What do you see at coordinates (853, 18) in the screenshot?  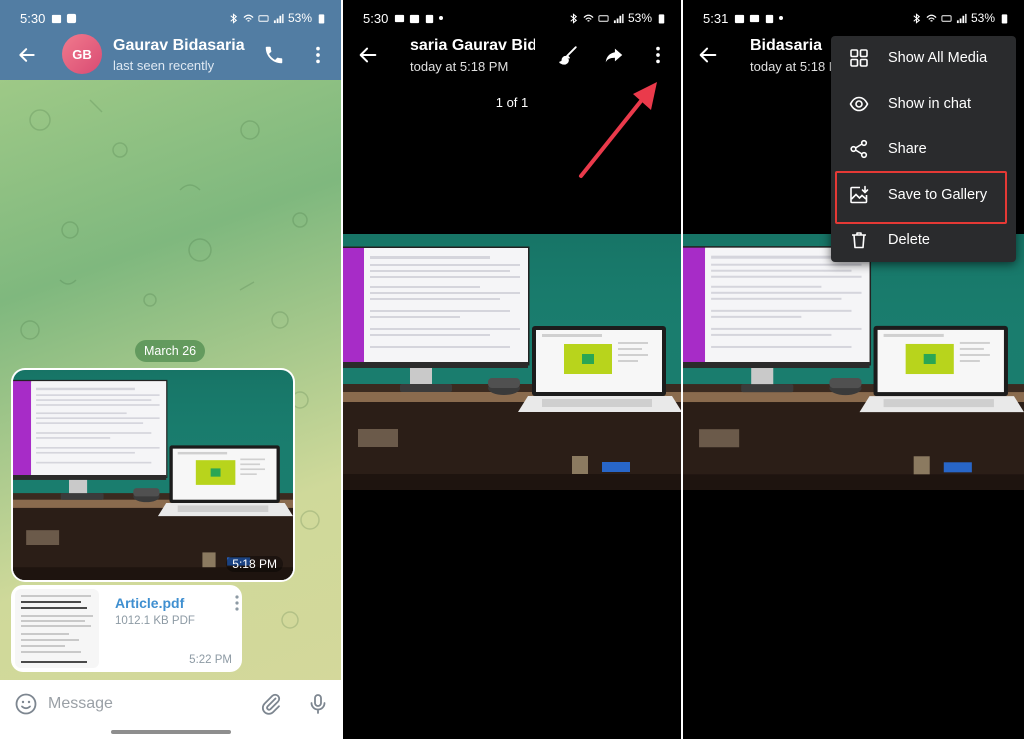 I see `status-bar: 5:31 53%` at bounding box center [853, 18].